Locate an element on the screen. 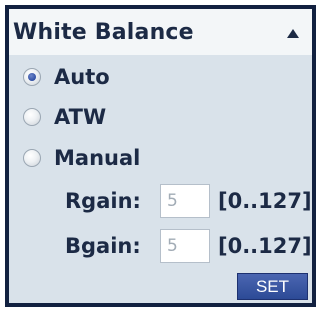  rgain-input is located at coordinates (185, 201).